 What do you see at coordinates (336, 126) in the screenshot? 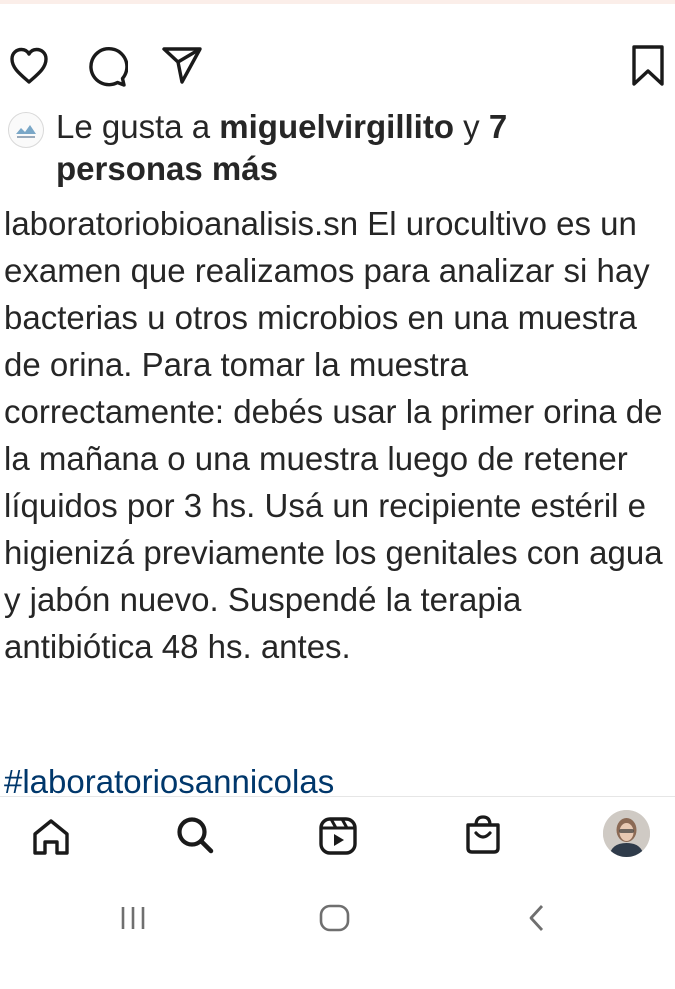
I see `liker-username: miguelvirgillito` at bounding box center [336, 126].